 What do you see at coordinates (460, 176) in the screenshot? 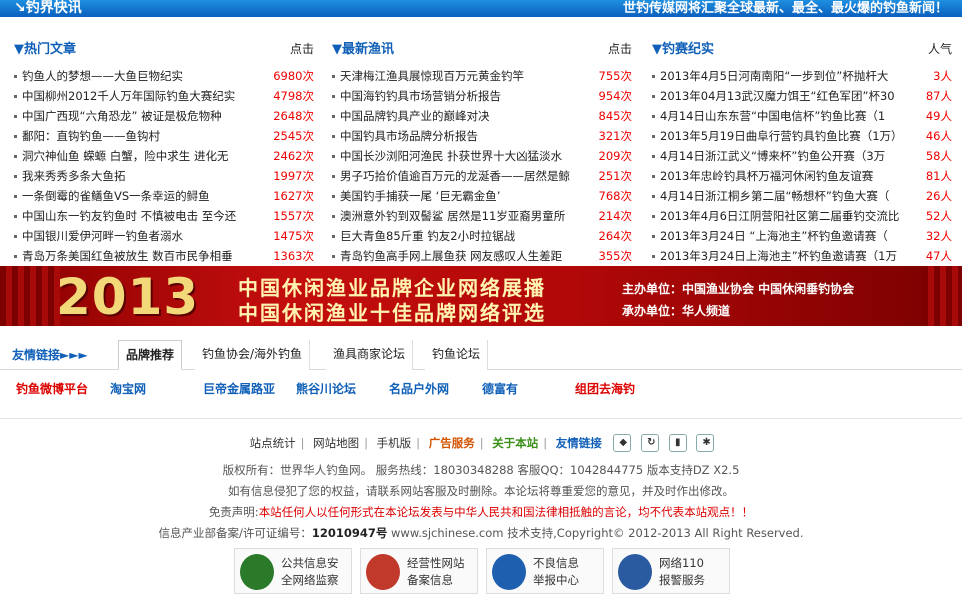
I see `item-title: 男子巧拾价值逾百万元的龙涎香——居然是鲸` at bounding box center [460, 176].